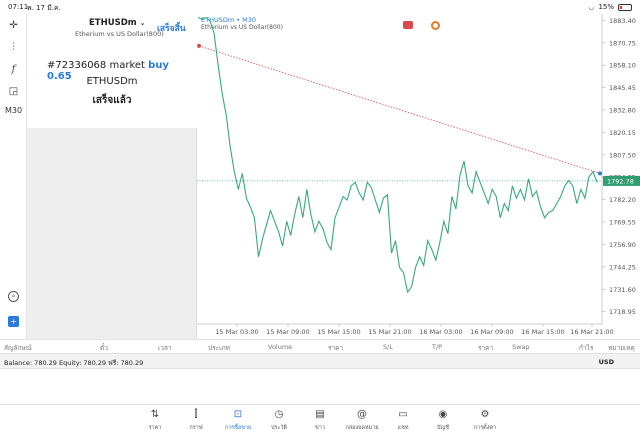 The image size is (640, 447). What do you see at coordinates (18, 348) in the screenshot?
I see `col-symbol: สัญลักษณ์` at bounding box center [18, 348].